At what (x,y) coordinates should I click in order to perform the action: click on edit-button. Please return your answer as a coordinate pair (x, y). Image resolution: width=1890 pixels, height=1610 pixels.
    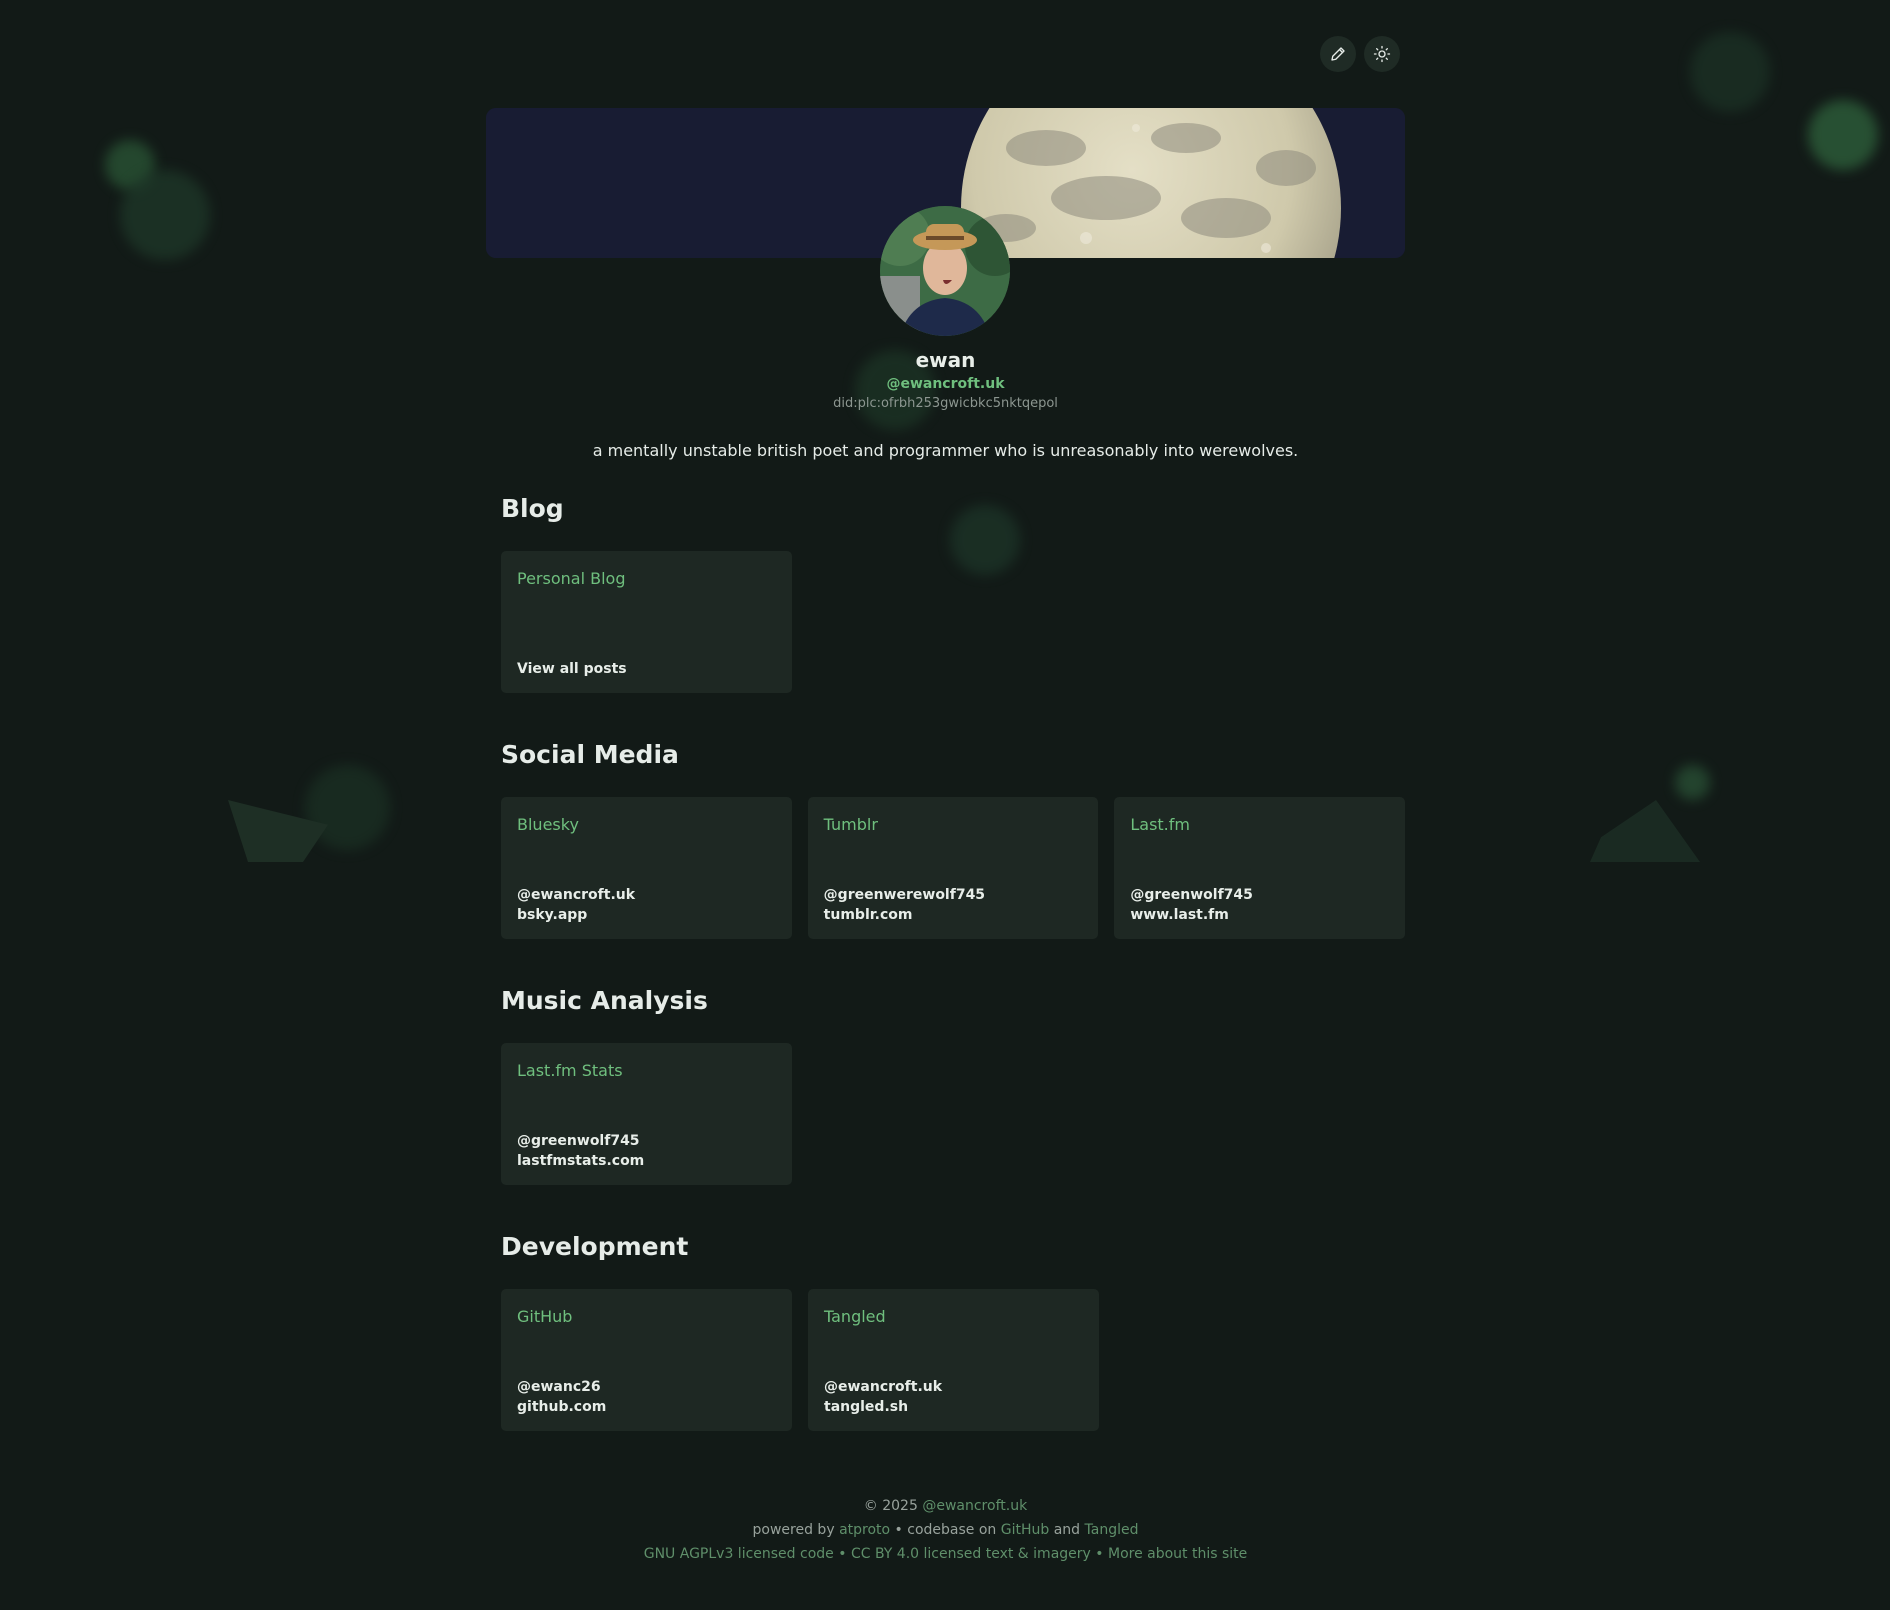
    Looking at the image, I should click on (1338, 54).